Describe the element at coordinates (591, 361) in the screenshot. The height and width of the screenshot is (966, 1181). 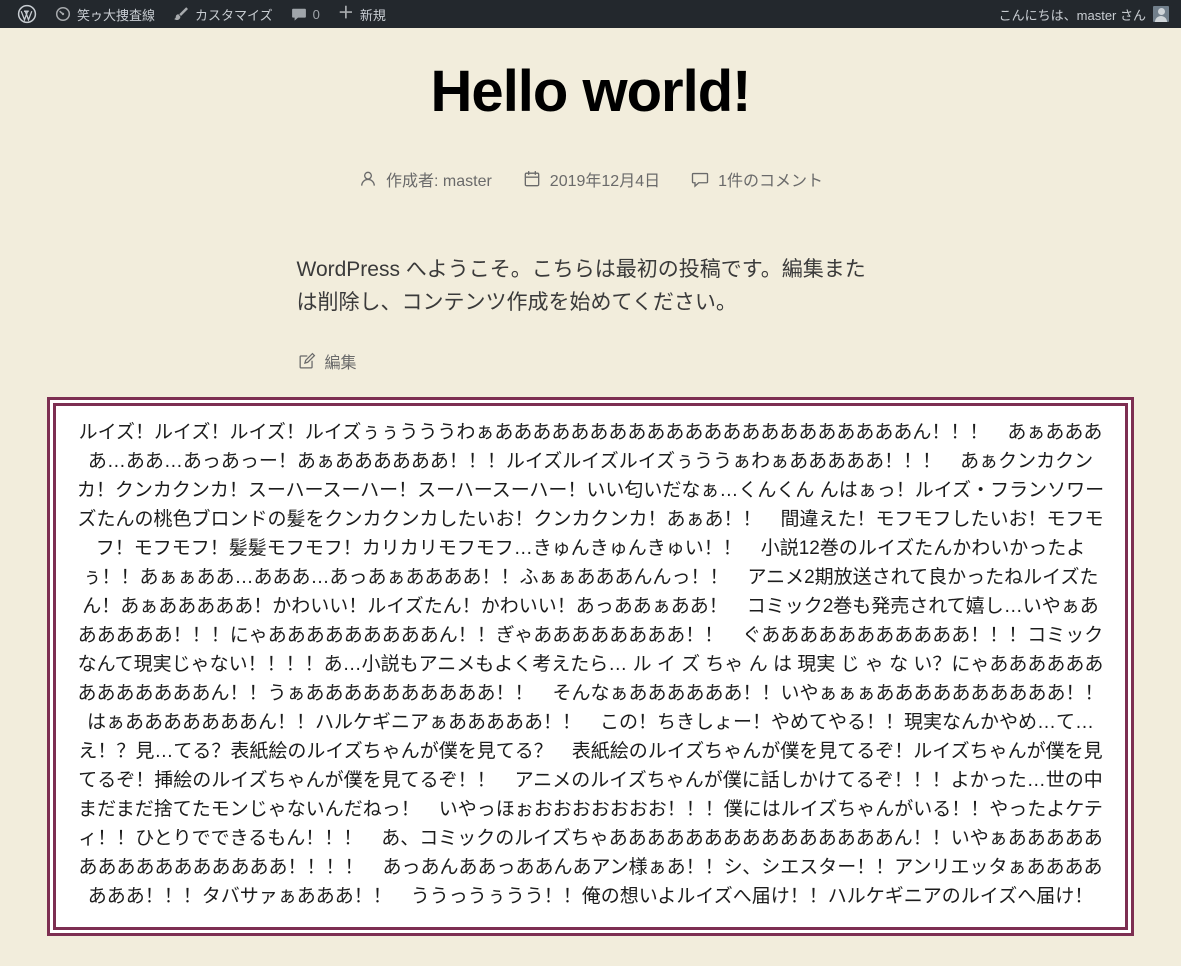
I see `post-edit-link: 編集` at that location.